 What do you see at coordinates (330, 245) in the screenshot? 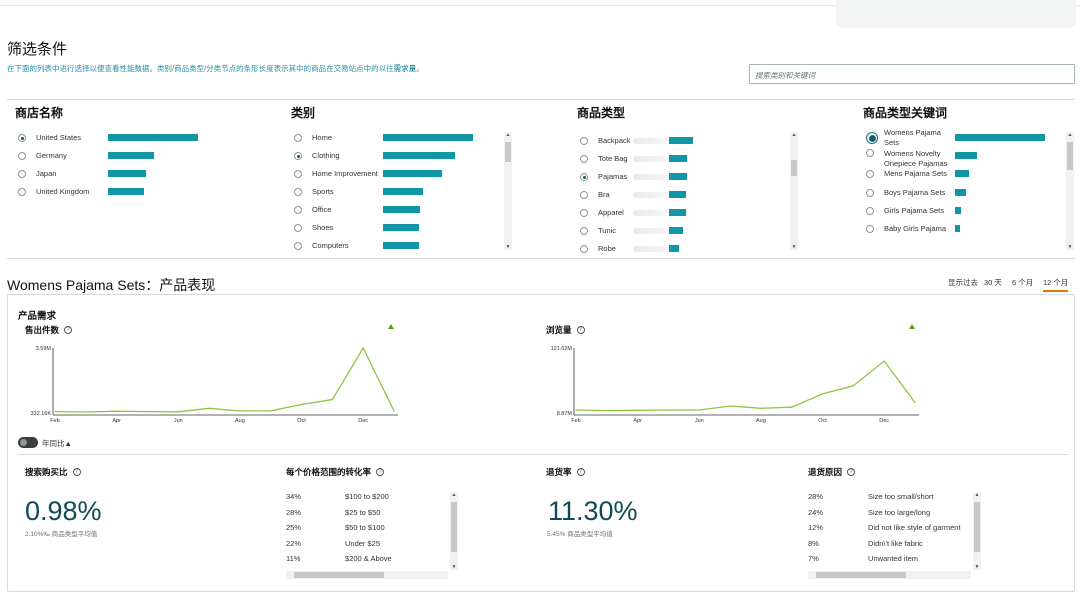
I see `filter-option-label: Computers` at bounding box center [330, 245].